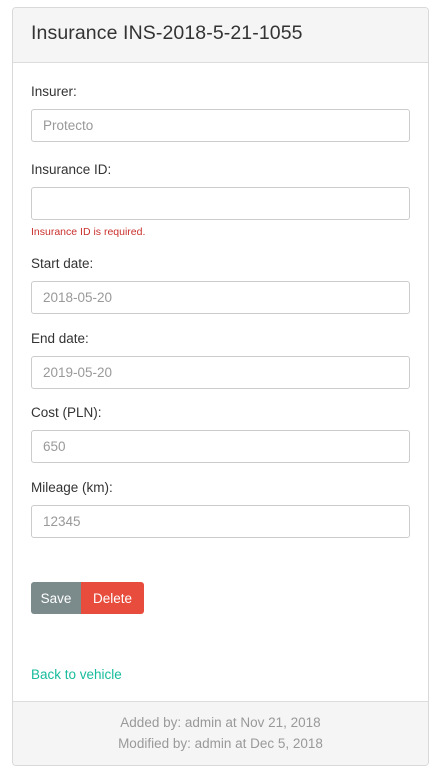 Image resolution: width=439 pixels, height=774 pixels. Describe the element at coordinates (56, 598) in the screenshot. I see `save-button: Save` at that location.